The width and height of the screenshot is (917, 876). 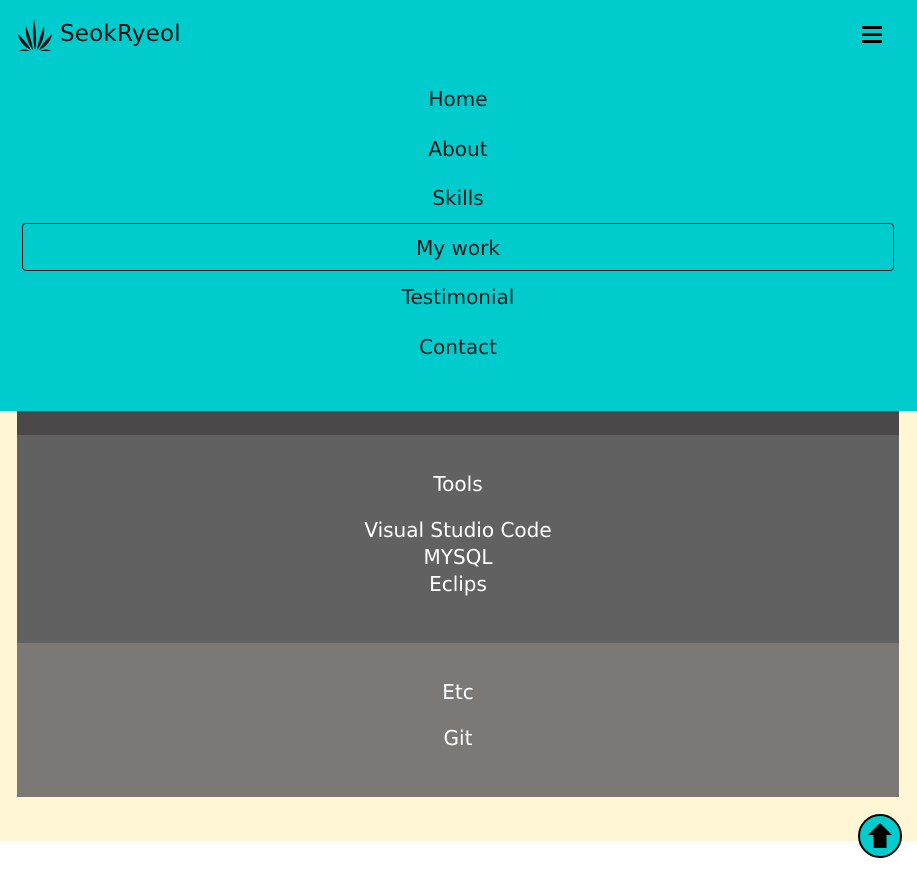 I want to click on skill-list-tools: Visual Studio Code MYSQL Eclips, so click(x=458, y=557).